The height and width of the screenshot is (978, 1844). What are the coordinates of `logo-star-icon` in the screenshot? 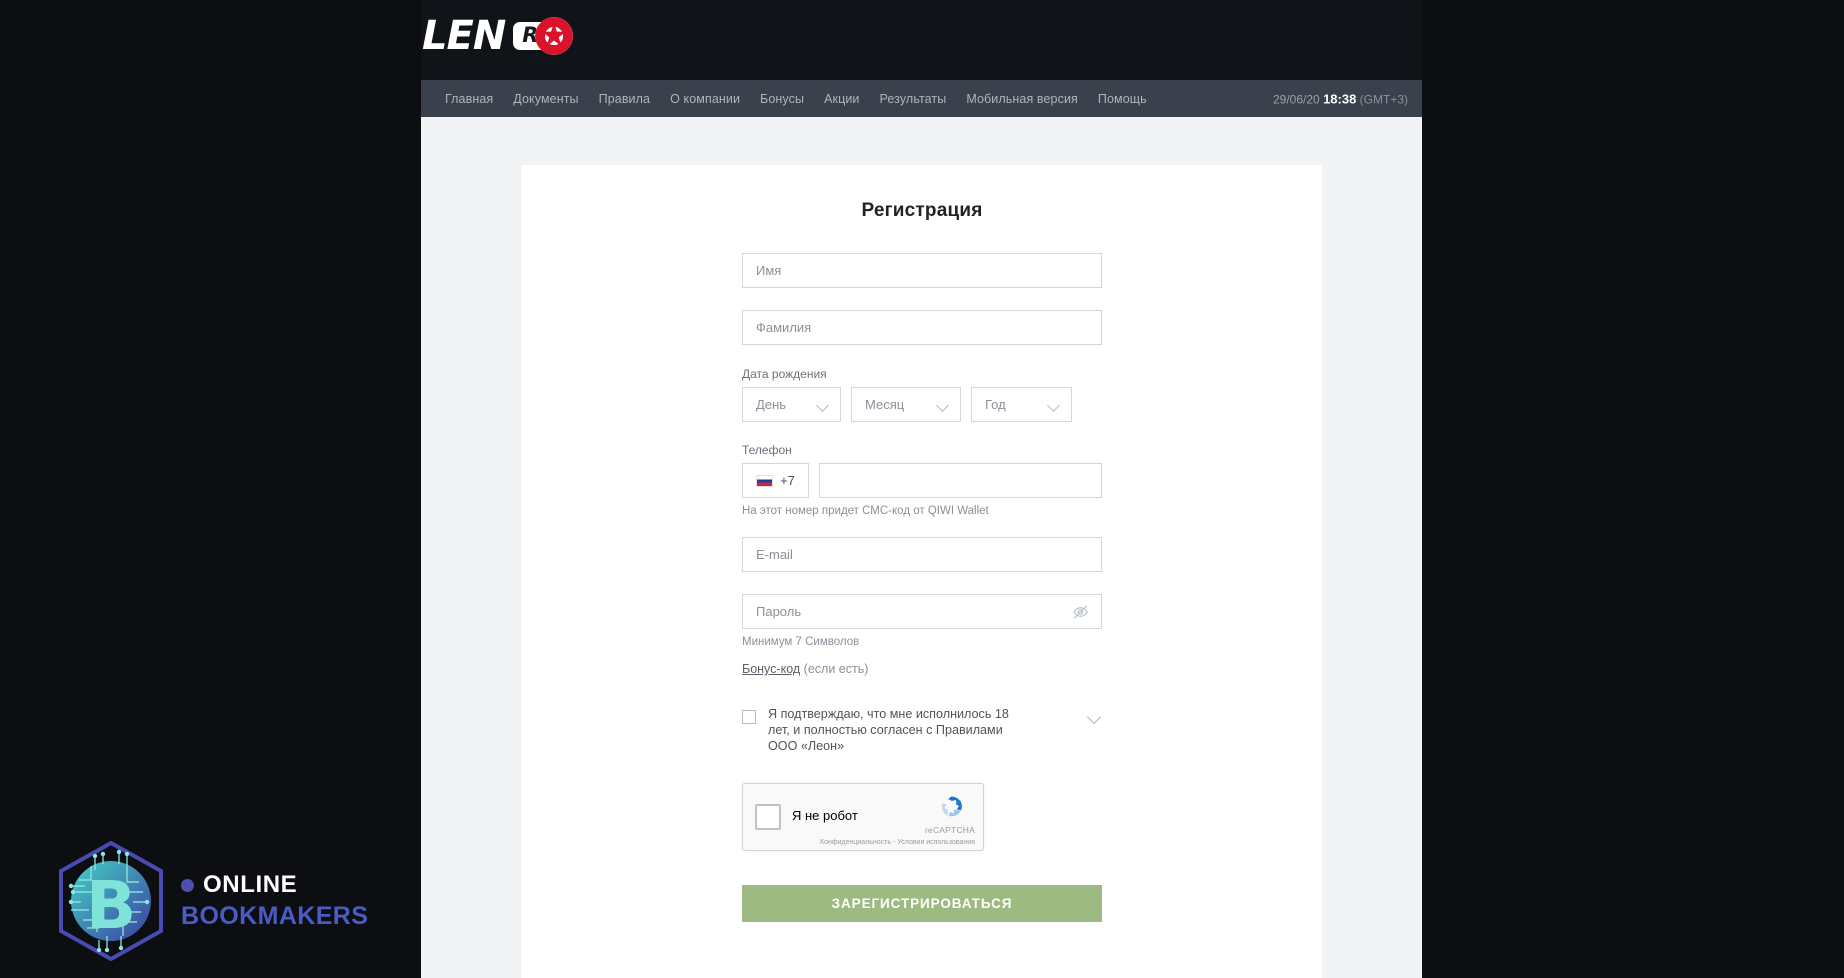 It's located at (554, 34).